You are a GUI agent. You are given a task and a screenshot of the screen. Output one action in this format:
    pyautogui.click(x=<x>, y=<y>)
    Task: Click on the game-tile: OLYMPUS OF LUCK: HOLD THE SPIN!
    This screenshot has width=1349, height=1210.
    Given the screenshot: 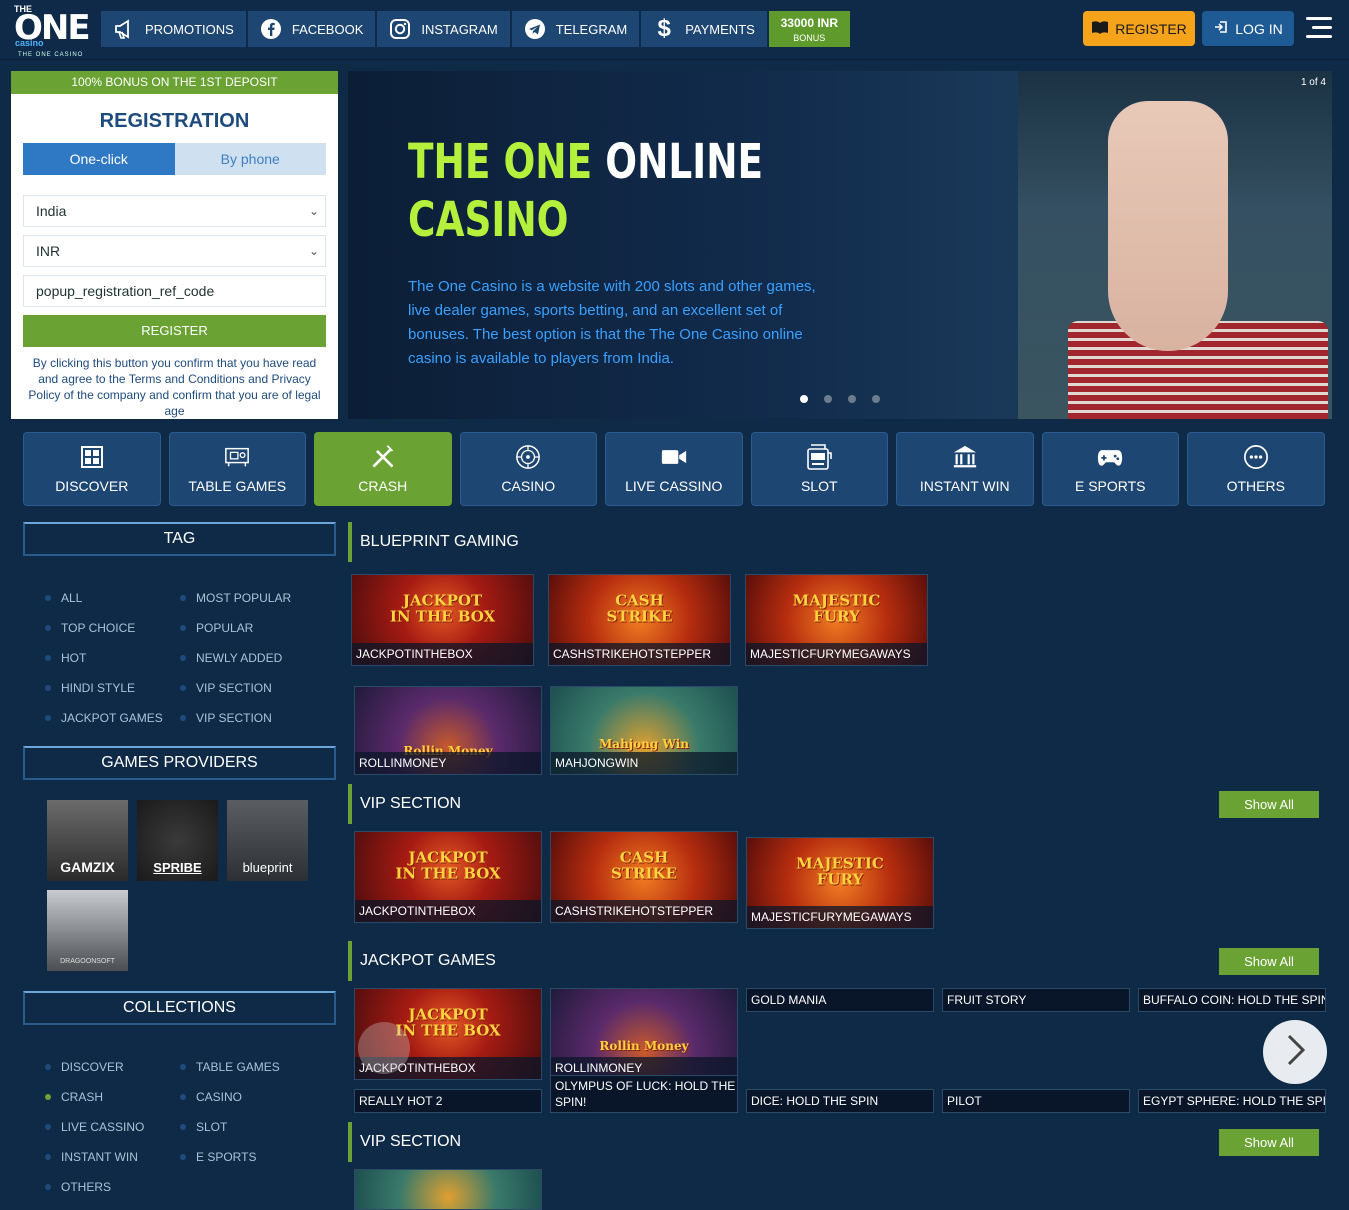 What is the action you would take?
    pyautogui.click(x=644, y=1094)
    